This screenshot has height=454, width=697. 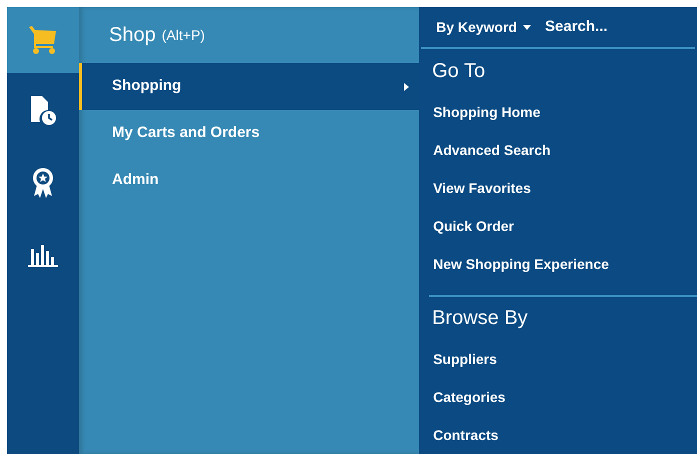 I want to click on menu-link: Quick Order, so click(x=558, y=226).